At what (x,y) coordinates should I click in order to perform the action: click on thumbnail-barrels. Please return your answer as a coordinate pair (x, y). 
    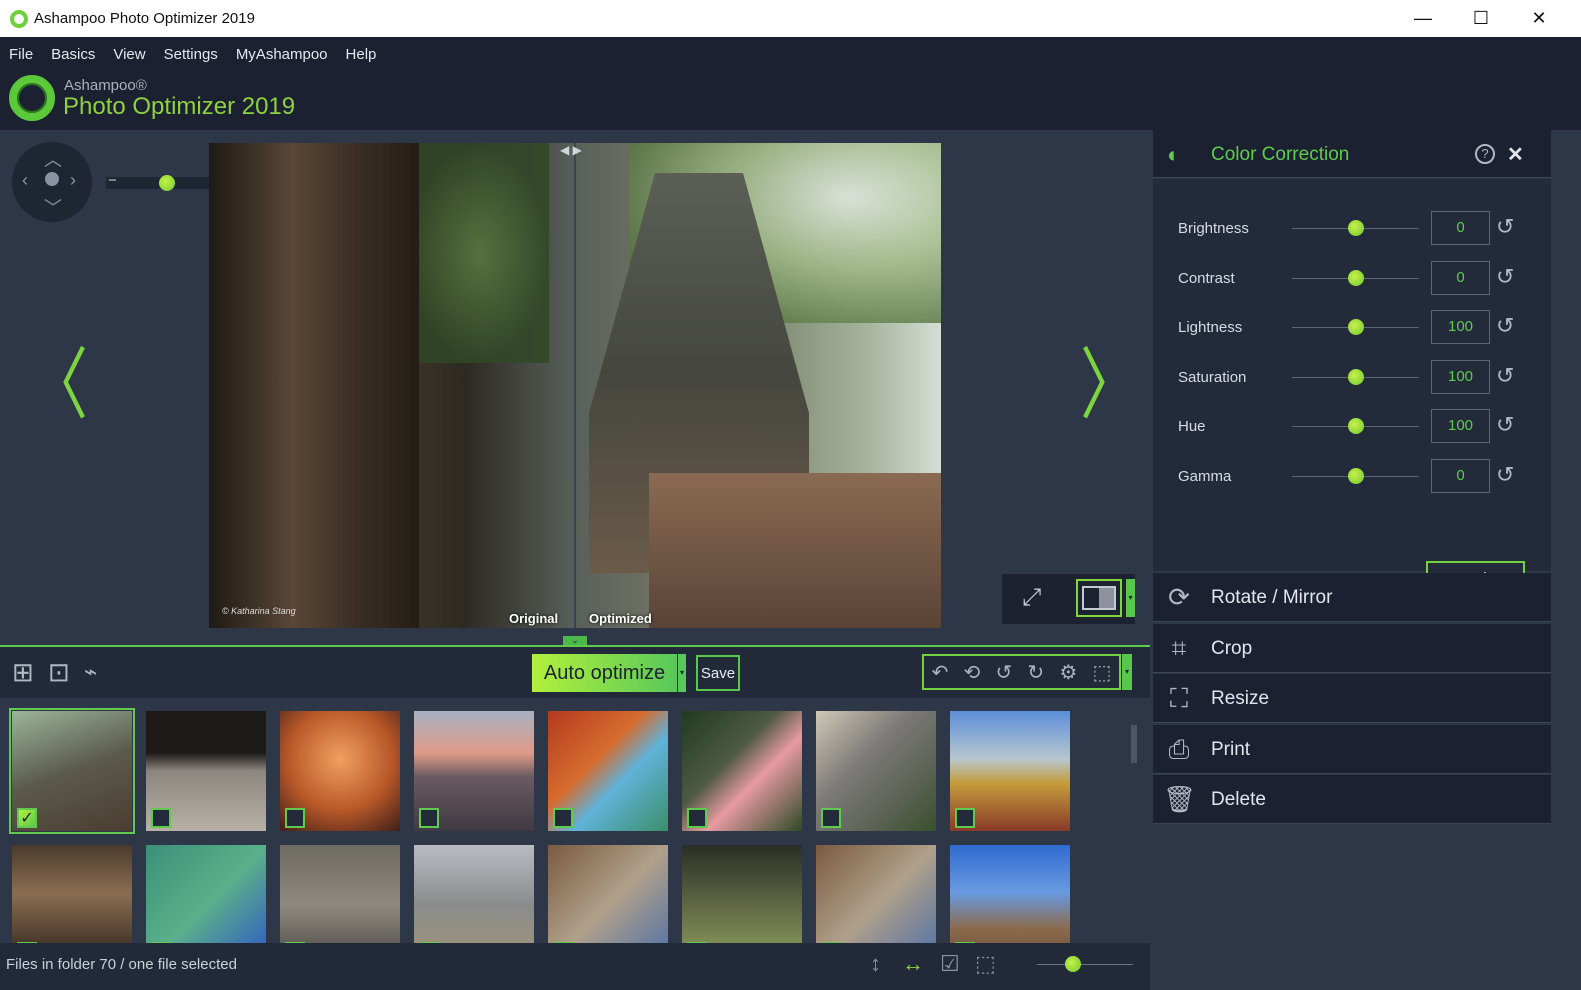
    Looking at the image, I should click on (72, 894).